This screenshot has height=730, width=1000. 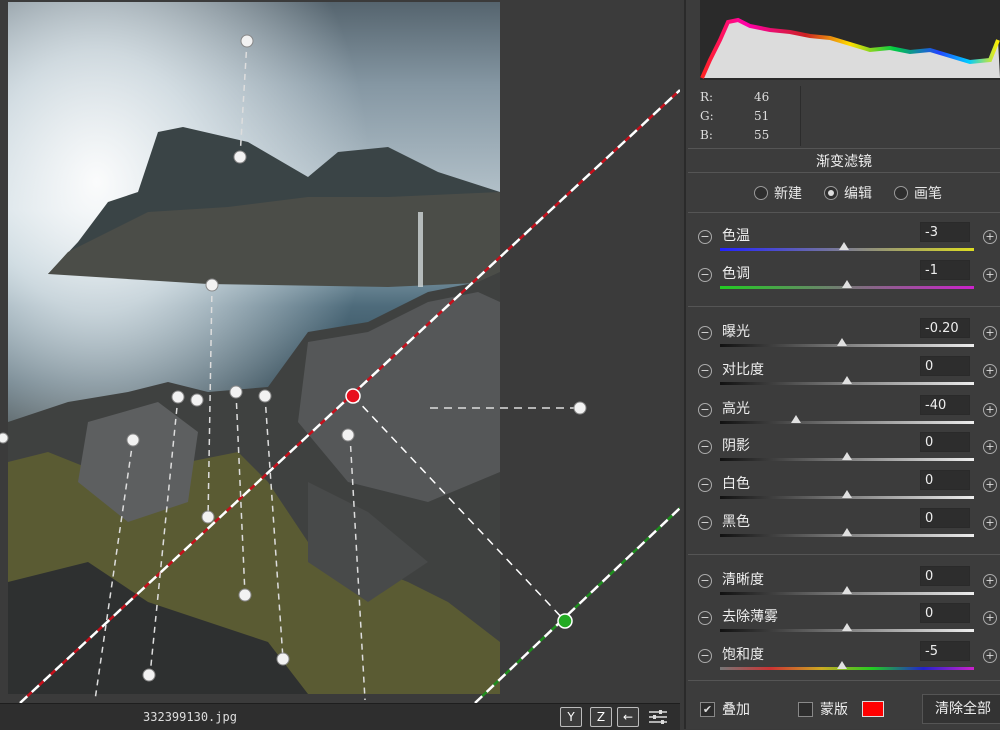 I want to click on z-button: Z, so click(x=601, y=717).